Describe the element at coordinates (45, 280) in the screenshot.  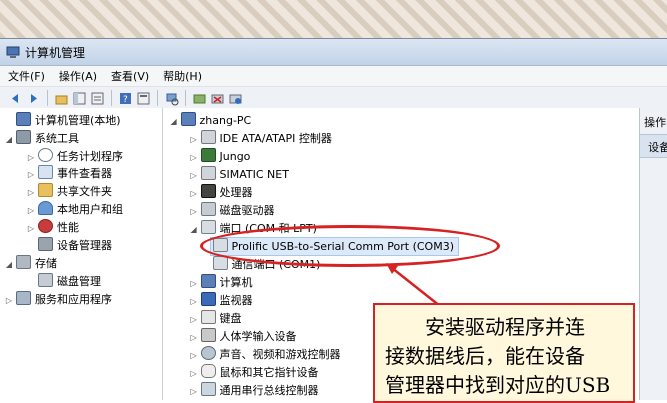
I see `disk-icon` at that location.